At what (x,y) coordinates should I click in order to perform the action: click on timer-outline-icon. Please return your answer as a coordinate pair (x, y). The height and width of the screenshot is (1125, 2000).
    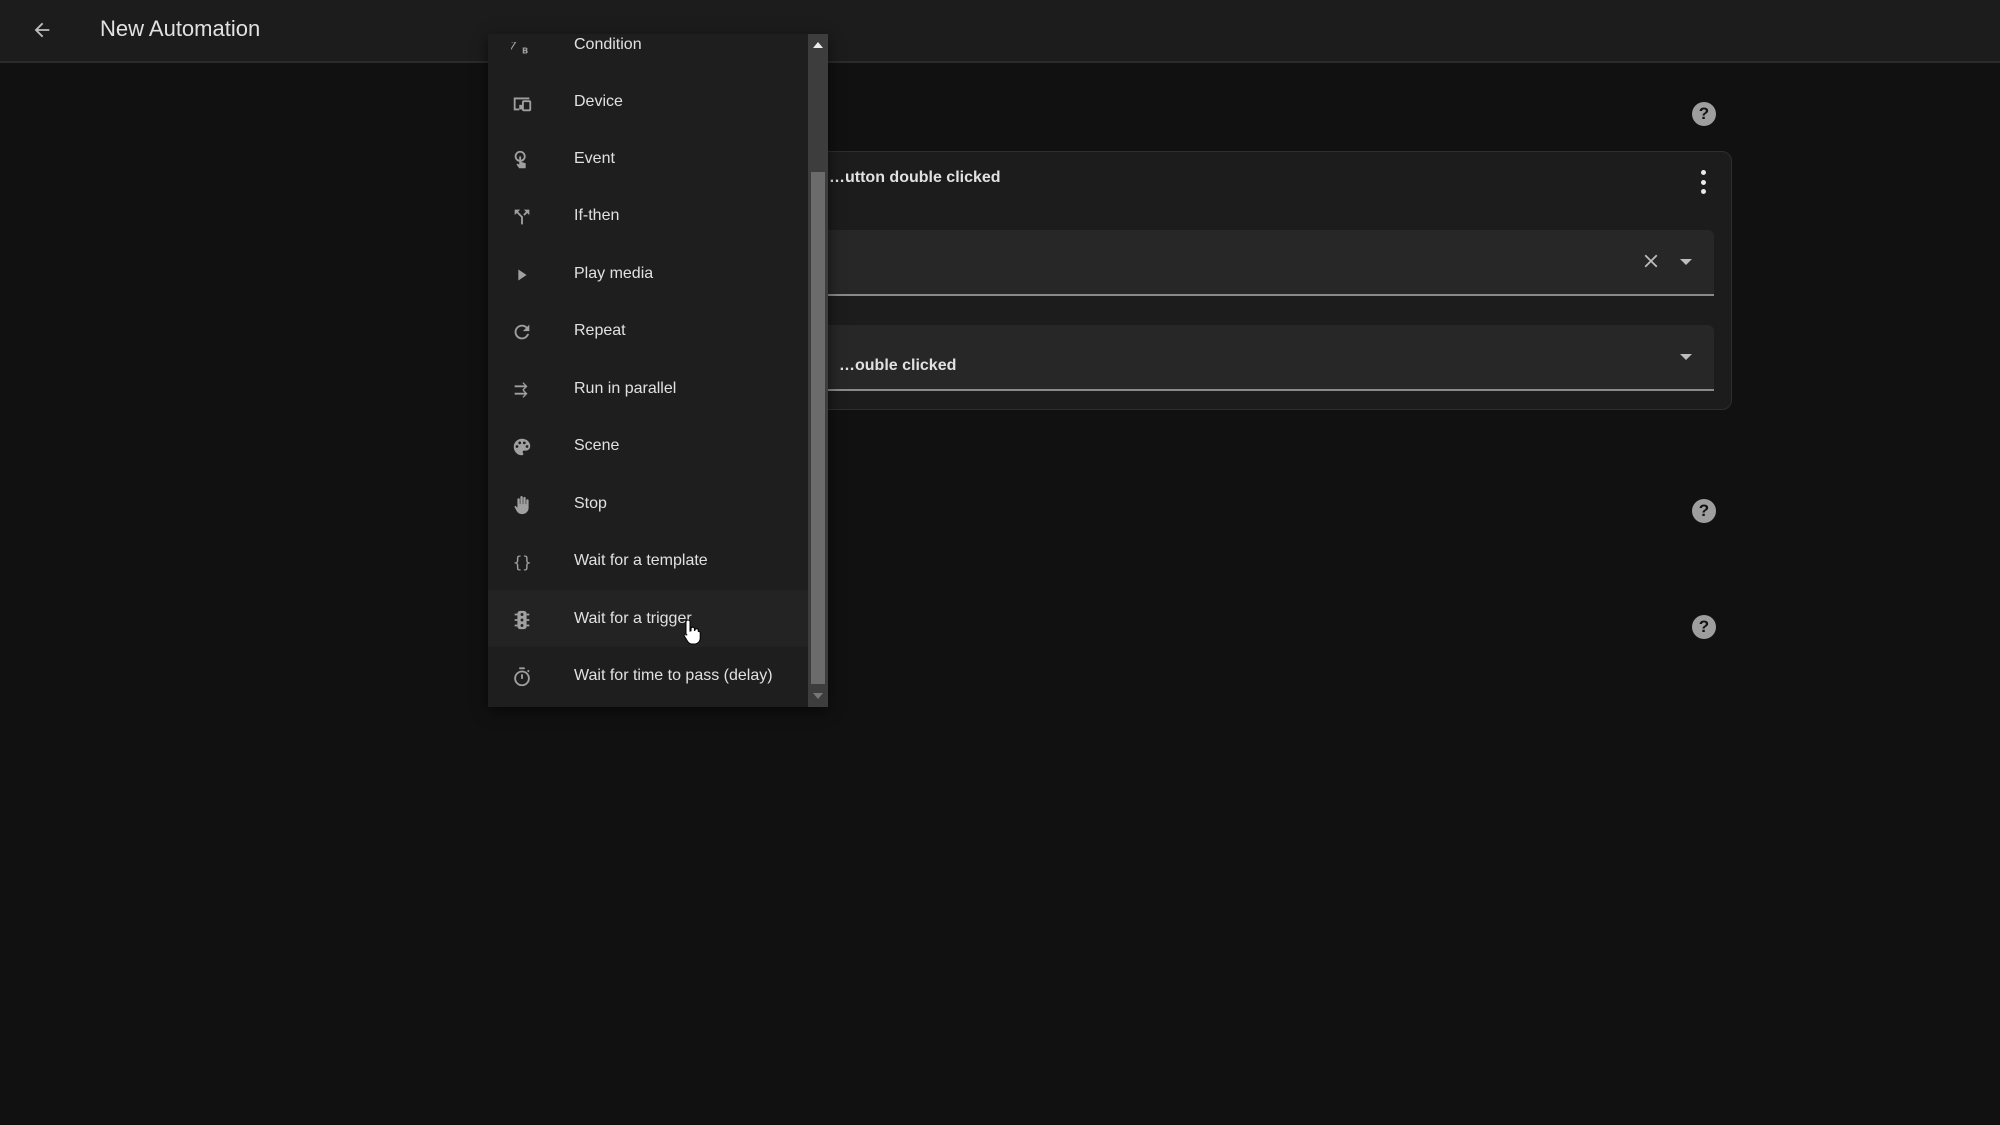
    Looking at the image, I should click on (522, 677).